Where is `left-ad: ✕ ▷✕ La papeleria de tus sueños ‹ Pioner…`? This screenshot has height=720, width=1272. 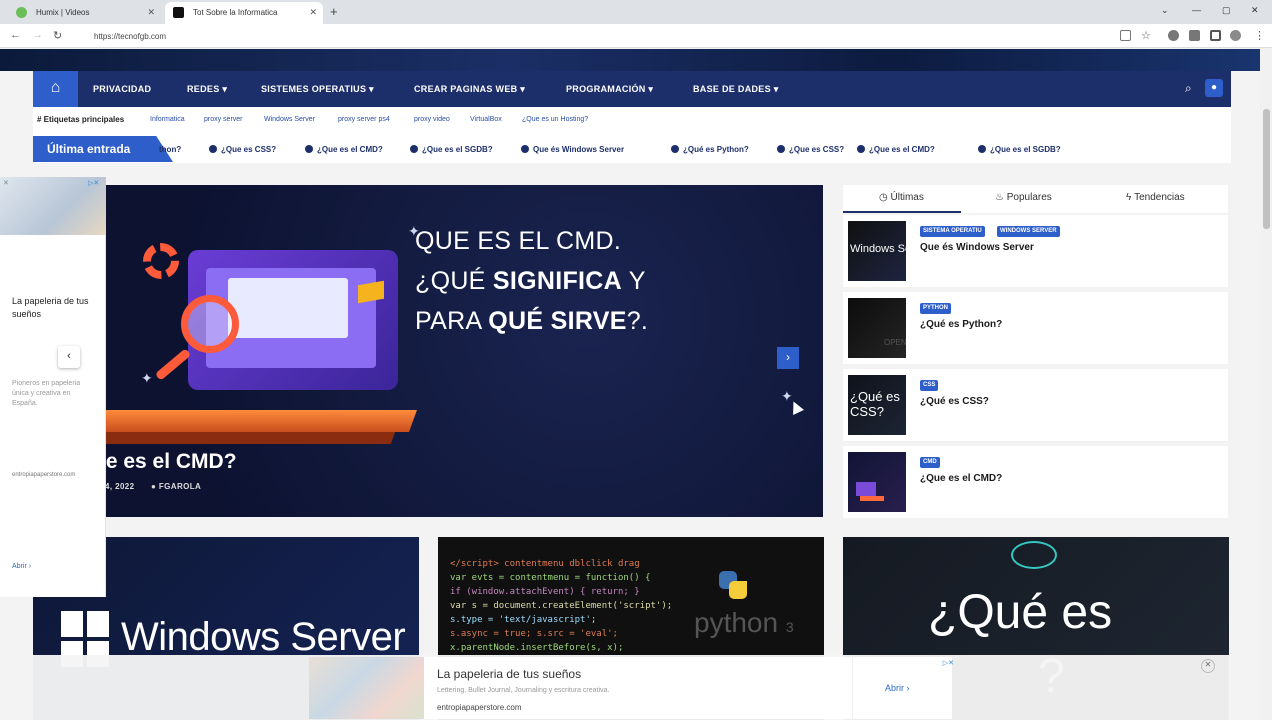
left-ad: ✕ ▷✕ La papeleria de tus sueños ‹ Pioner… is located at coordinates (53, 387).